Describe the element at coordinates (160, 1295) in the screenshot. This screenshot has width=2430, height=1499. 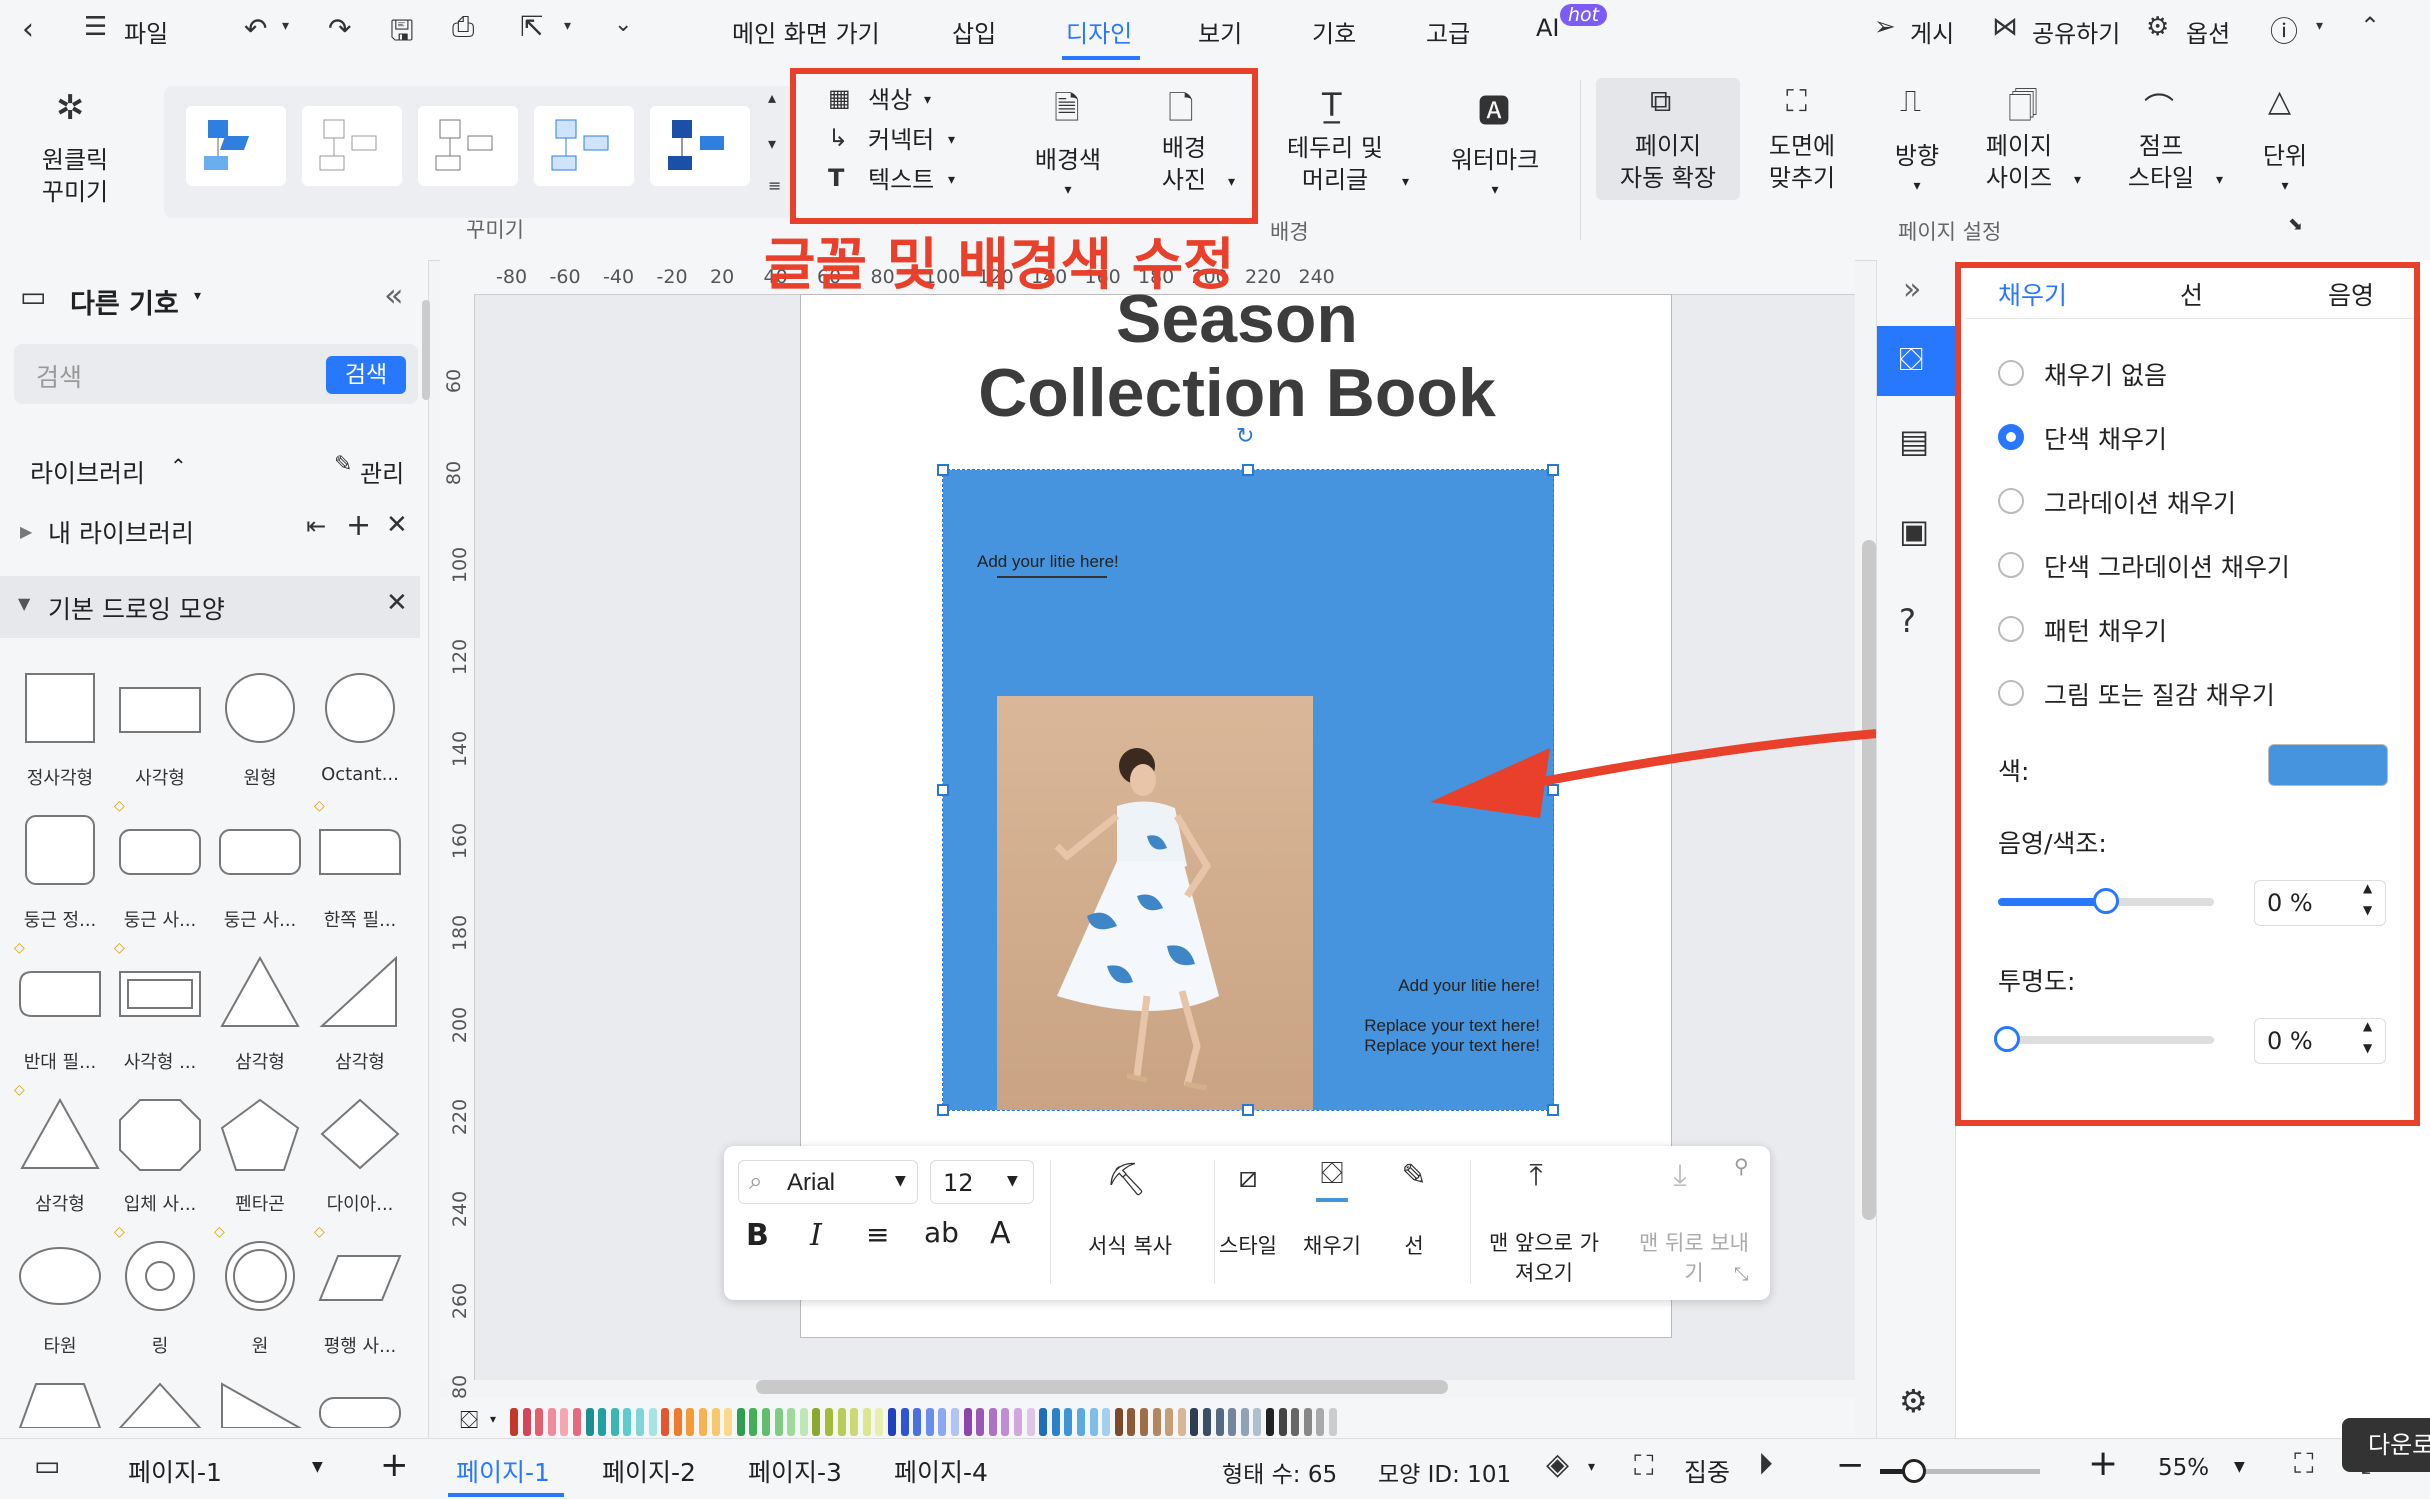
I see `shape-item: 링 ◇` at that location.